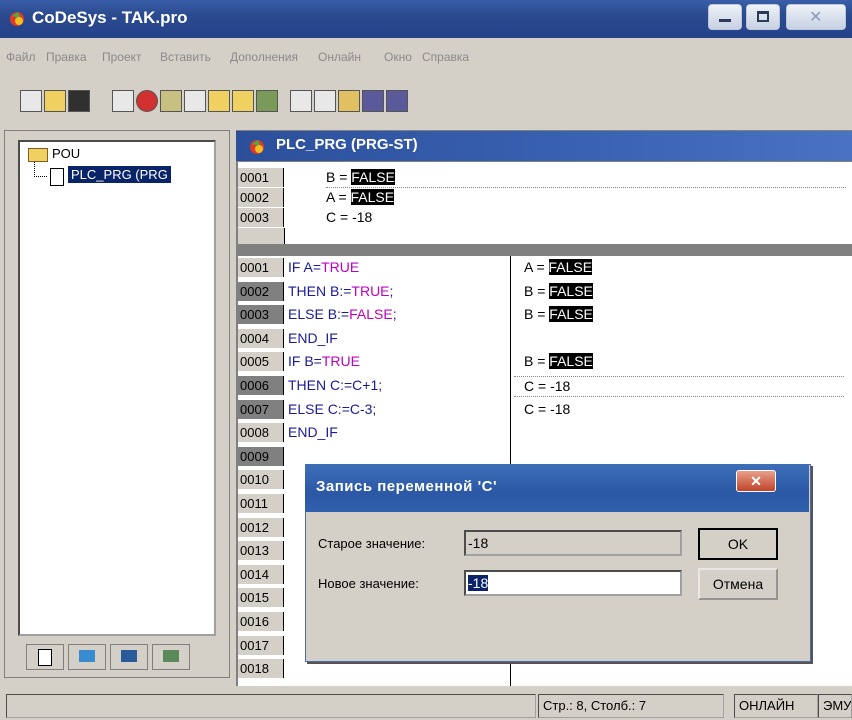 This screenshot has height=720, width=852. Describe the element at coordinates (324, 361) in the screenshot. I see `code-line: IF B=TRUE` at that location.